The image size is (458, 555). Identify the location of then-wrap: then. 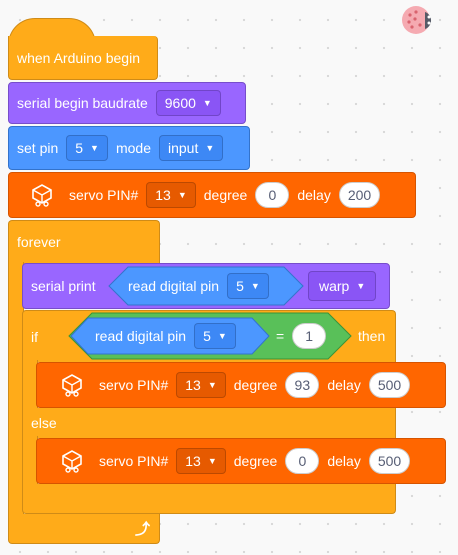
(371, 336).